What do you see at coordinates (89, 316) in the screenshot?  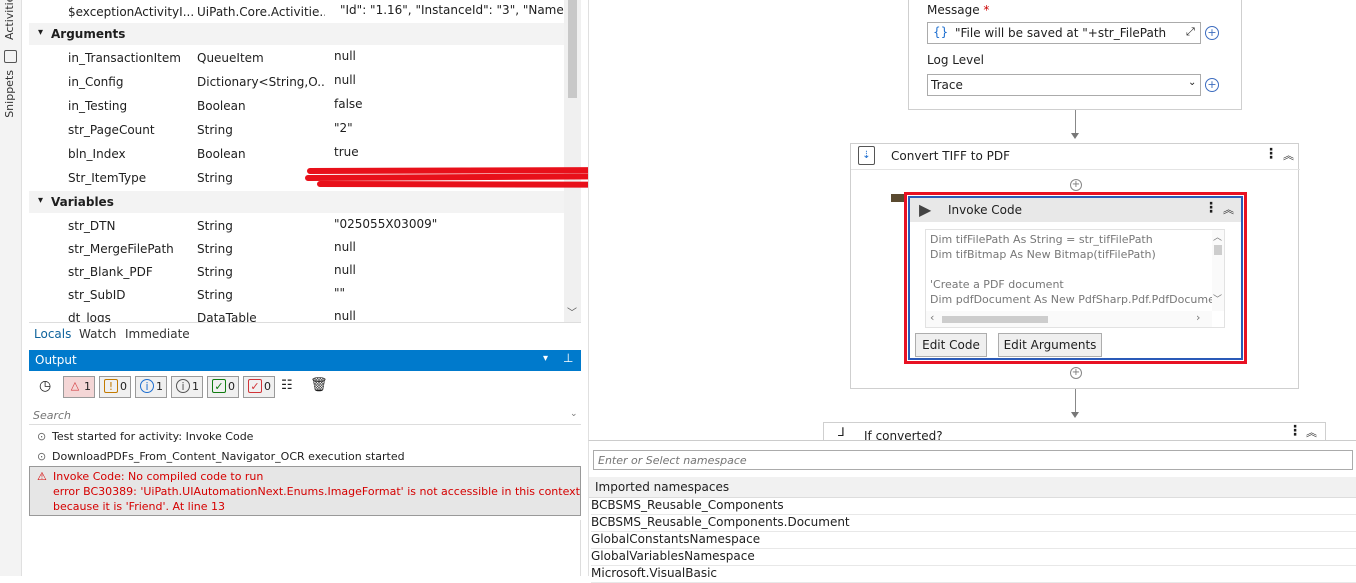 I see `variable-name: dt_logs` at bounding box center [89, 316].